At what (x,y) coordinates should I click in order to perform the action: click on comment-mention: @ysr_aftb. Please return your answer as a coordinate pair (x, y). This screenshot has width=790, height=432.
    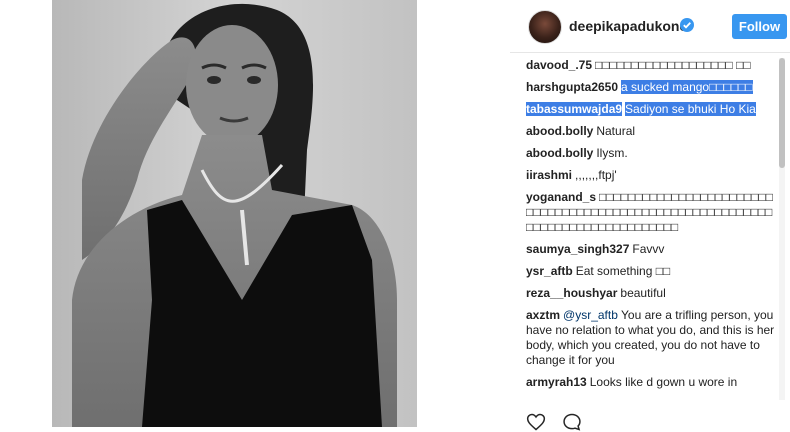
    Looking at the image, I should click on (590, 315).